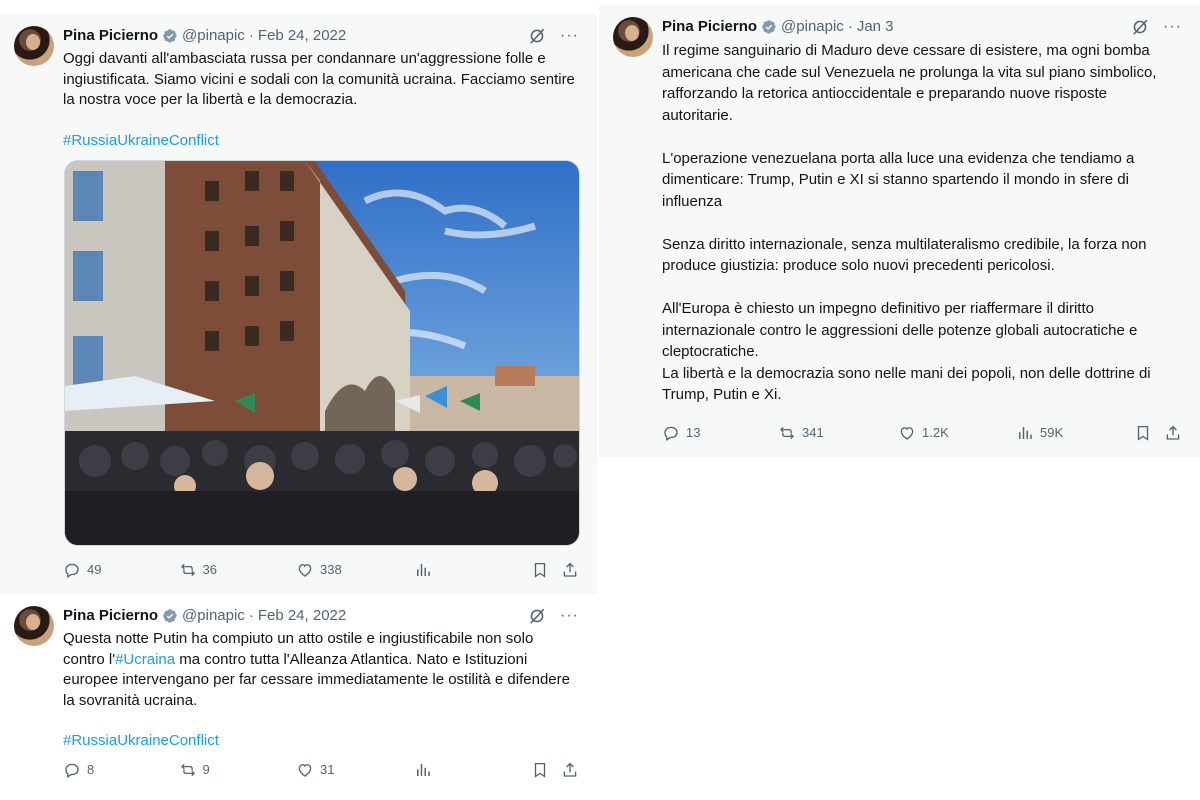 This screenshot has height=800, width=1200. Describe the element at coordinates (813, 432) in the screenshot. I see `repost-count: 341` at that location.